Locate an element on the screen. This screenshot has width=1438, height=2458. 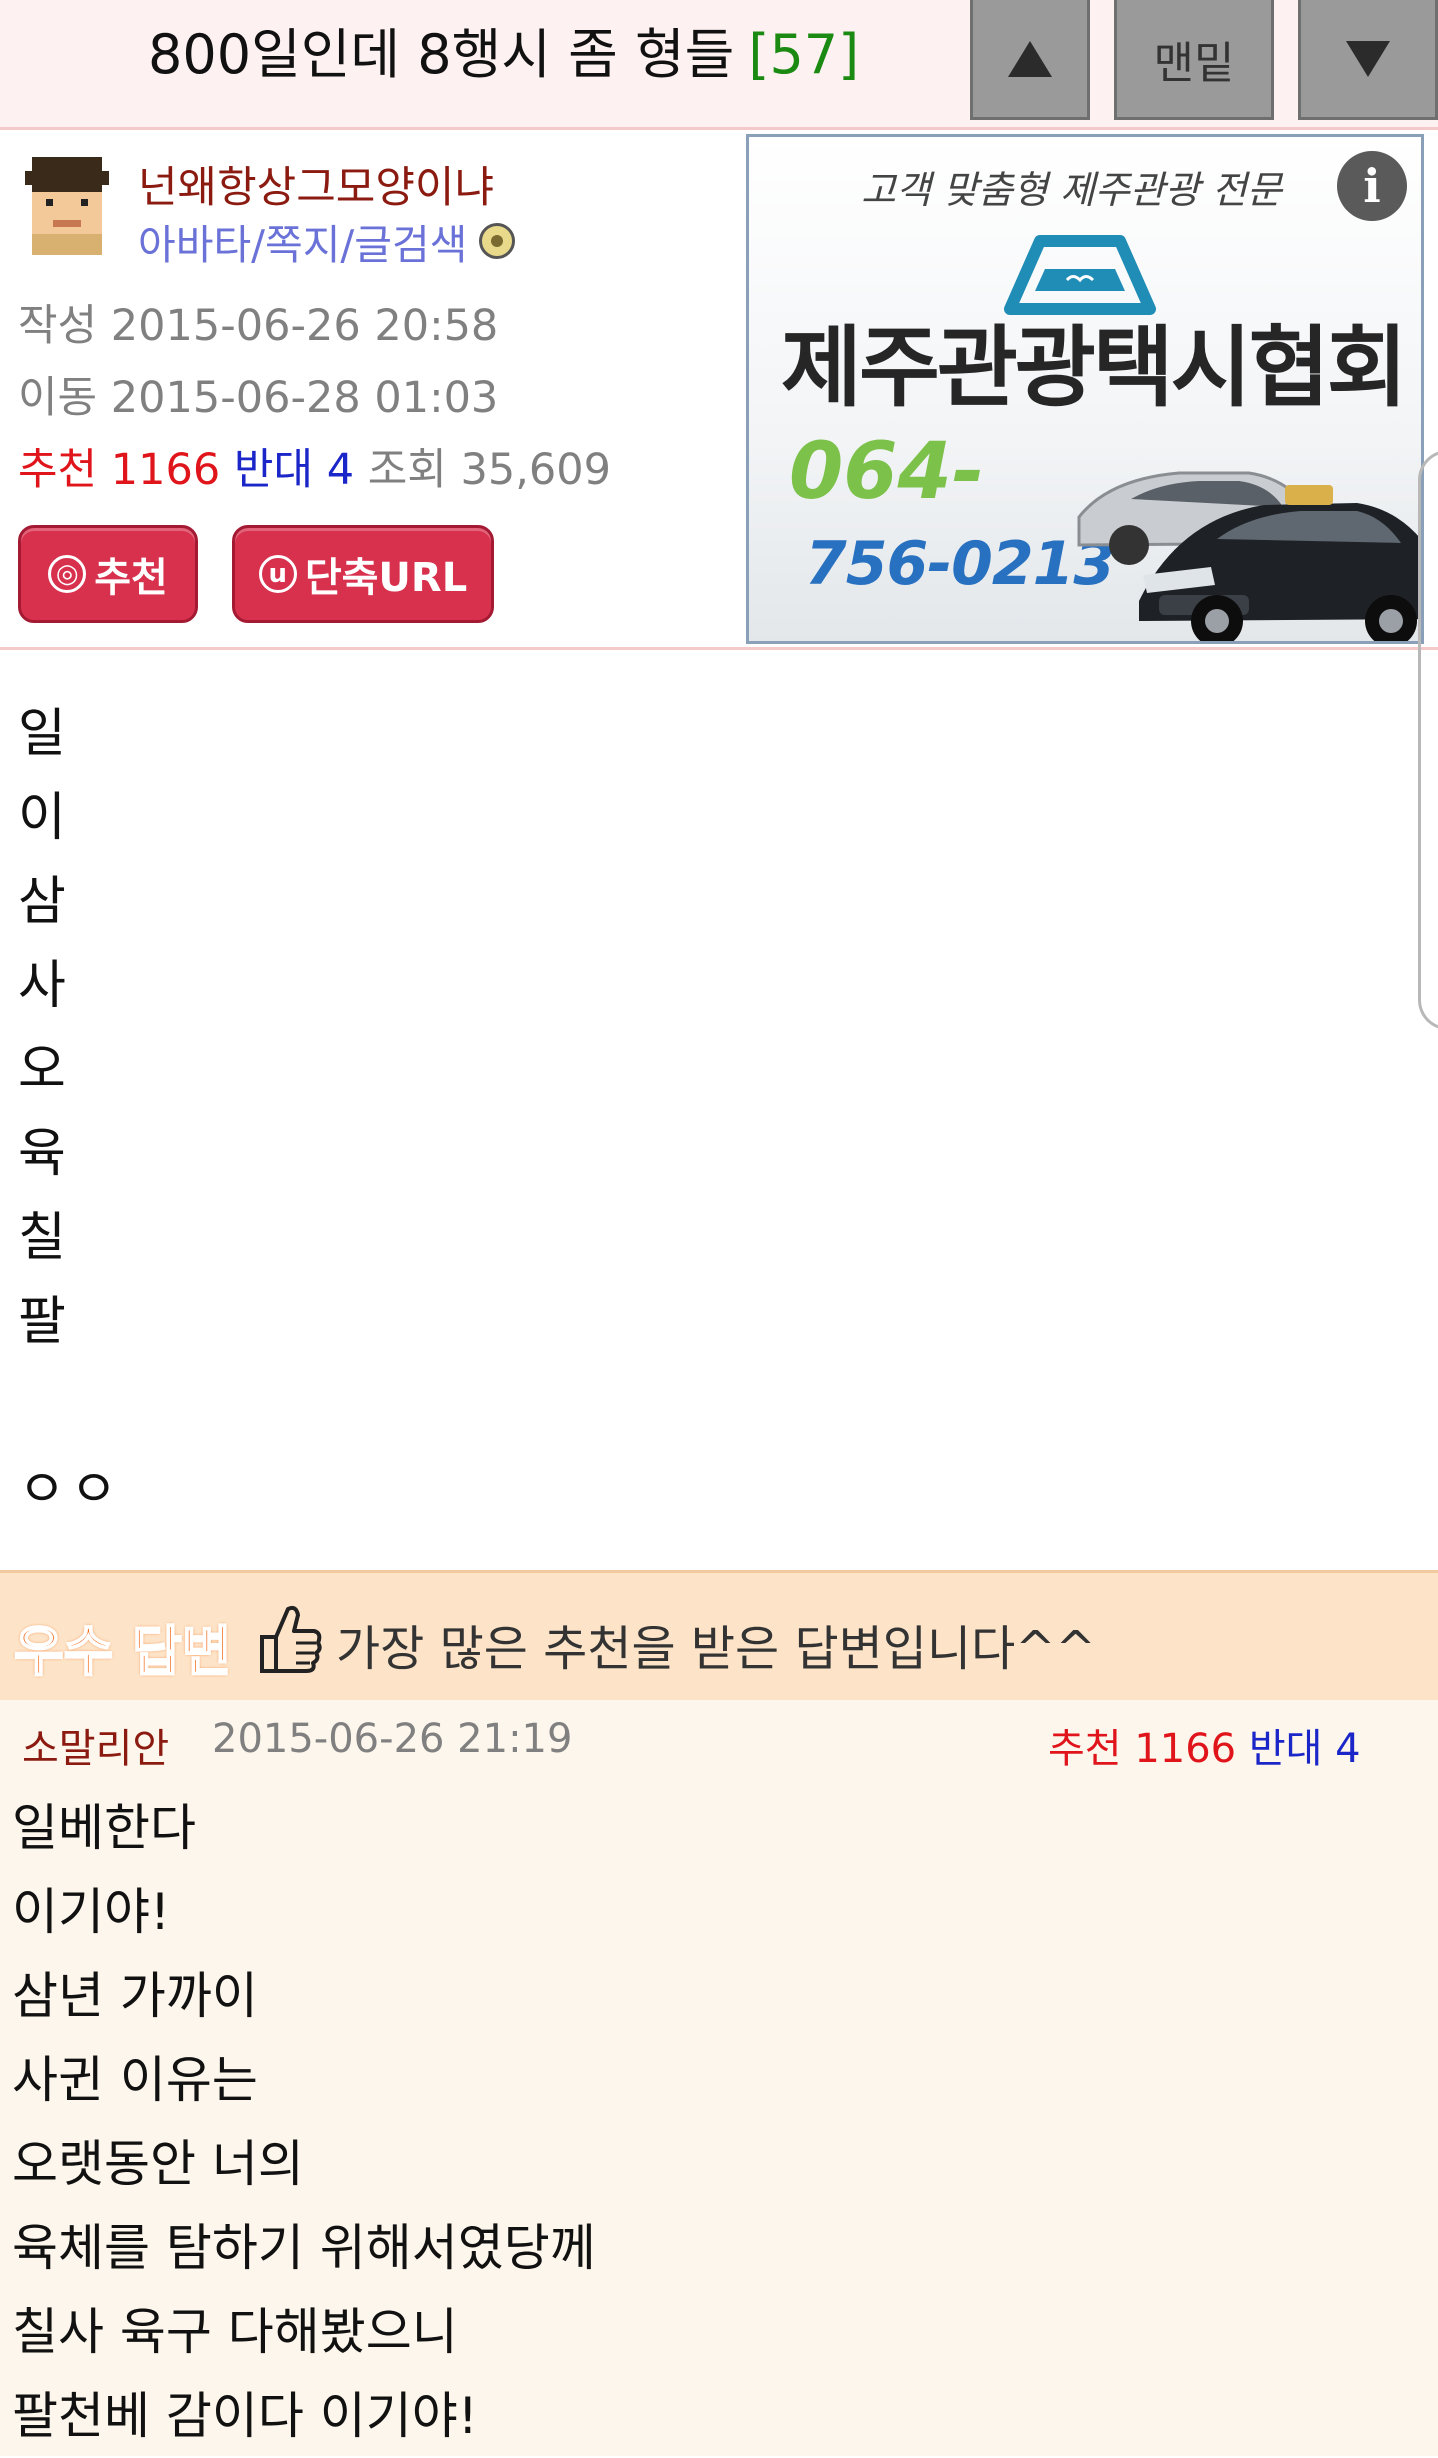
reply-line: 오랫동안 너의 is located at coordinates (158, 2164).